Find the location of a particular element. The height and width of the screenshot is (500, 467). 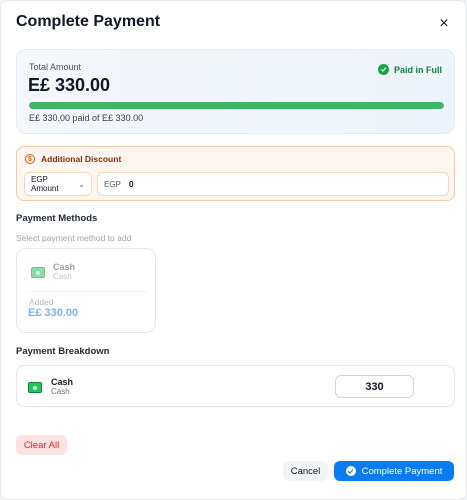

added-label: Added is located at coordinates (41, 302).